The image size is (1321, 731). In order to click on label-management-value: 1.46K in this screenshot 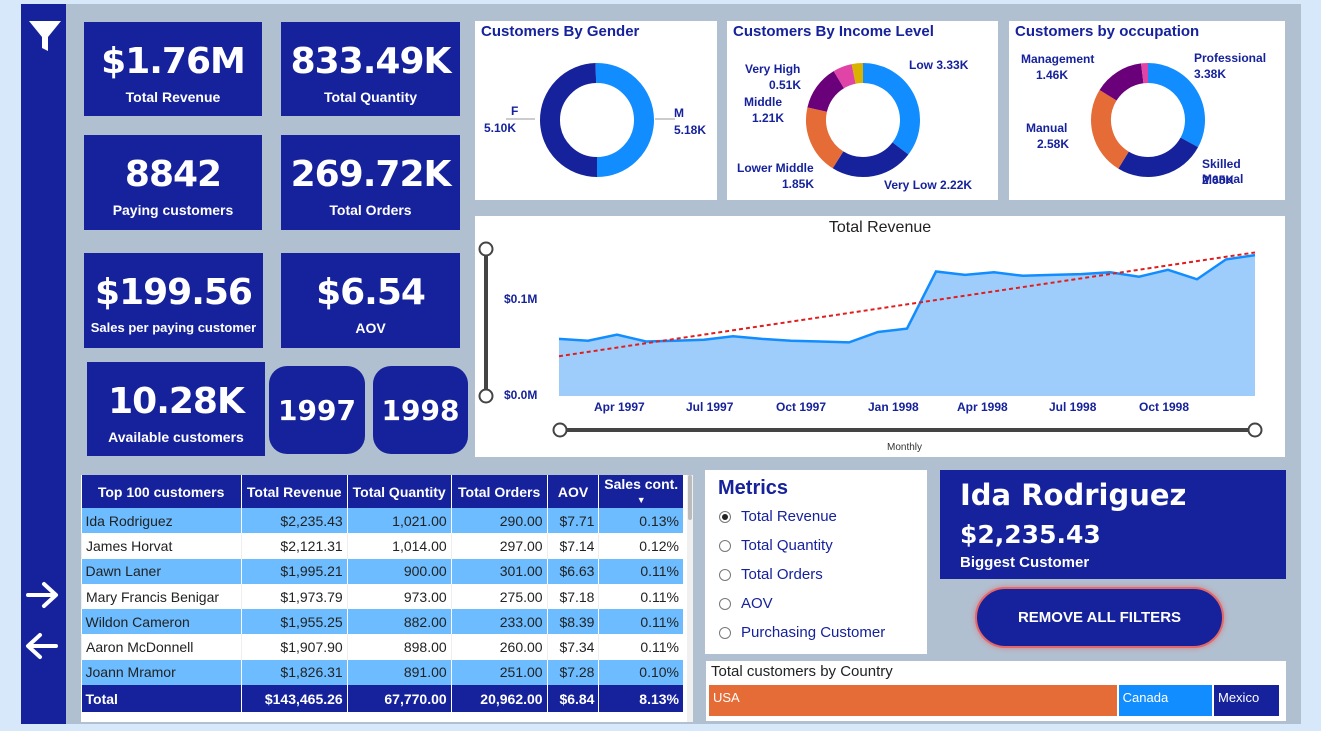, I will do `click(1052, 75)`.